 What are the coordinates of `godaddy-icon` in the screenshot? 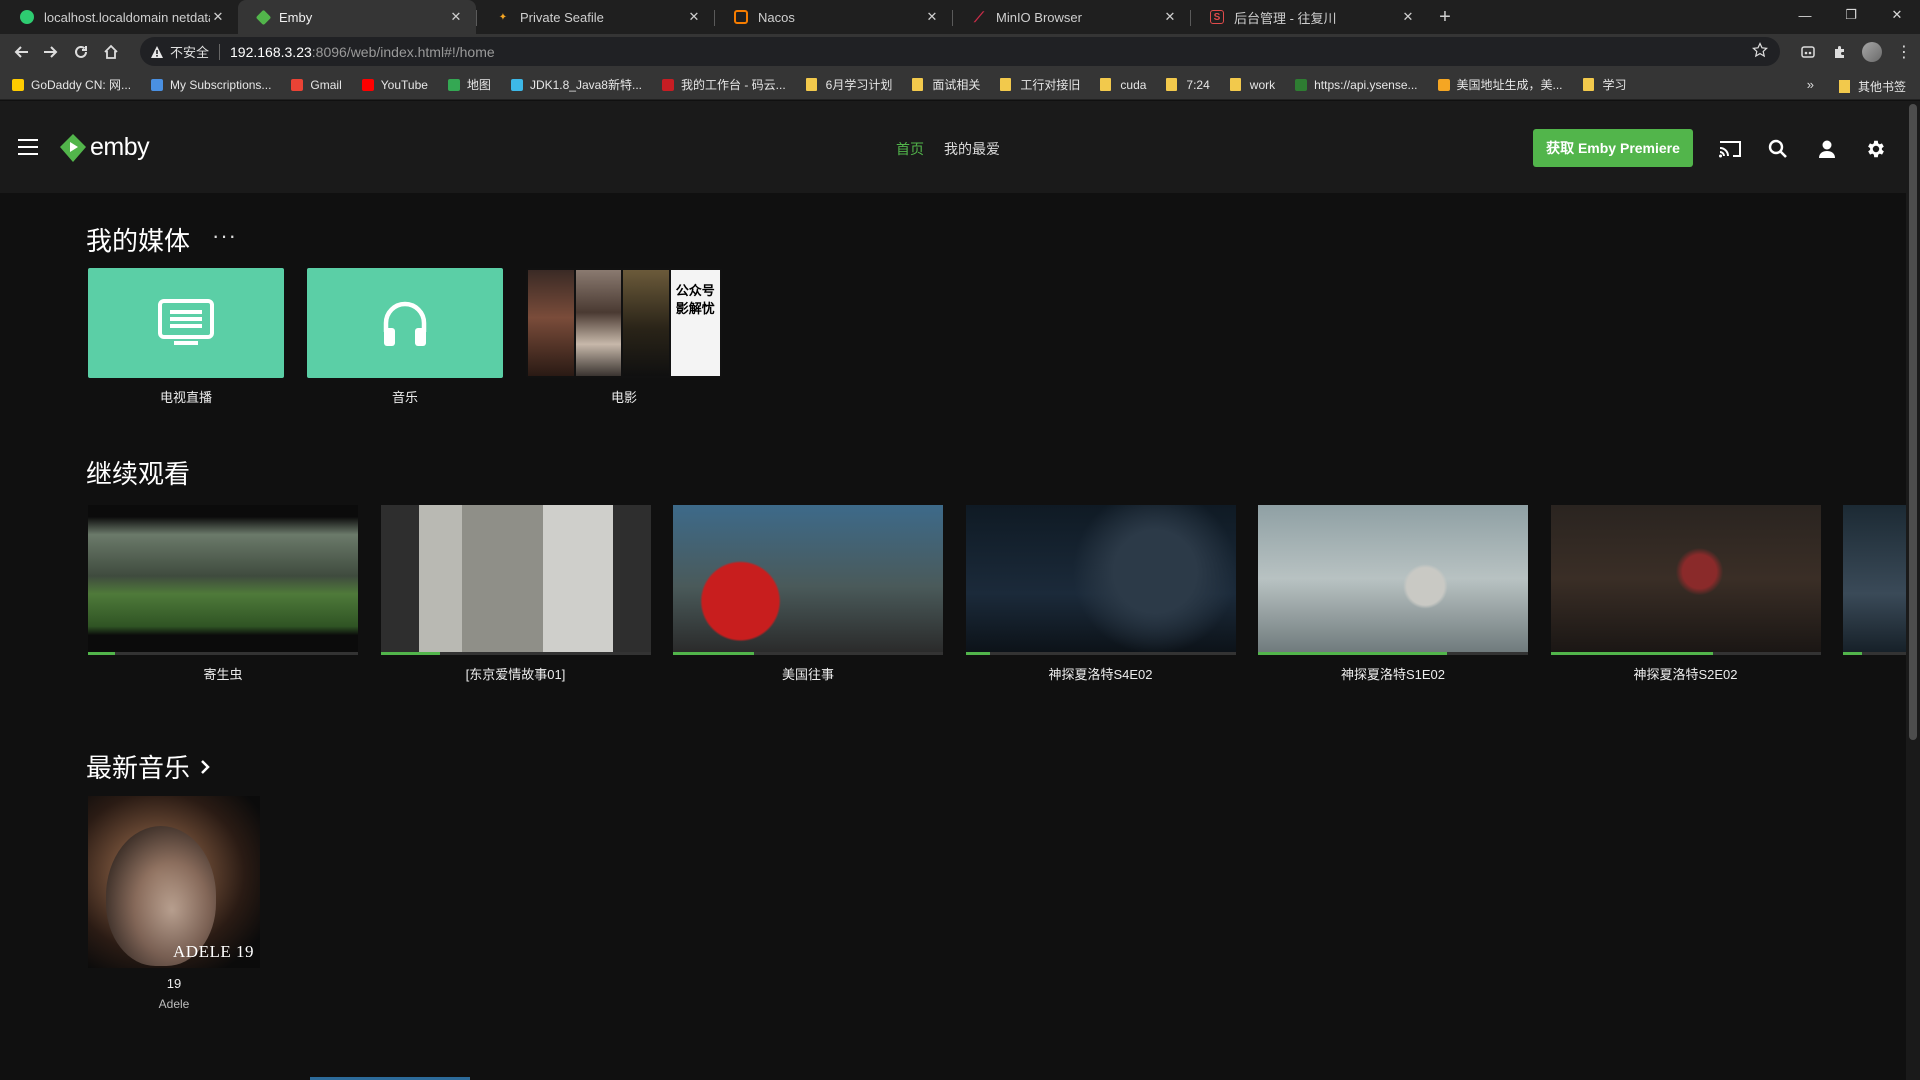 It's located at (18, 84).